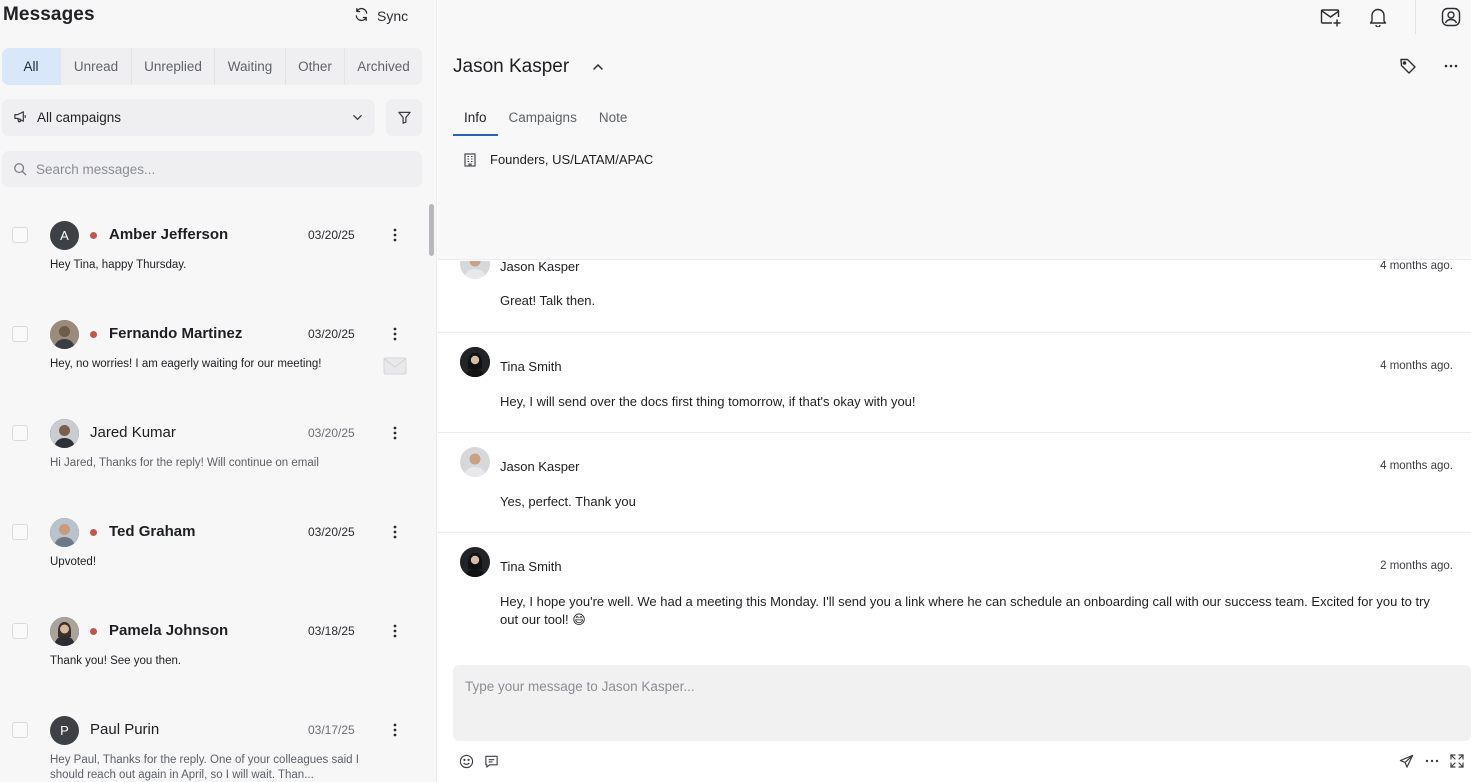 This screenshot has width=1471, height=782. What do you see at coordinates (216, 169) in the screenshot?
I see `search-input` at bounding box center [216, 169].